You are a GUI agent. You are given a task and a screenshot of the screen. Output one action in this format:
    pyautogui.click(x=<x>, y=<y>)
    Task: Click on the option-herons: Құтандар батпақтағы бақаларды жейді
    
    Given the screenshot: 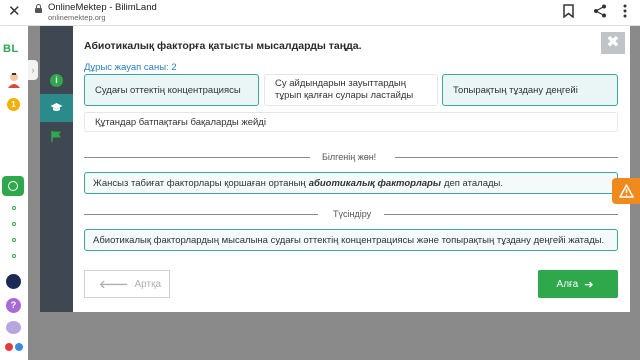 What is the action you would take?
    pyautogui.click(x=351, y=122)
    